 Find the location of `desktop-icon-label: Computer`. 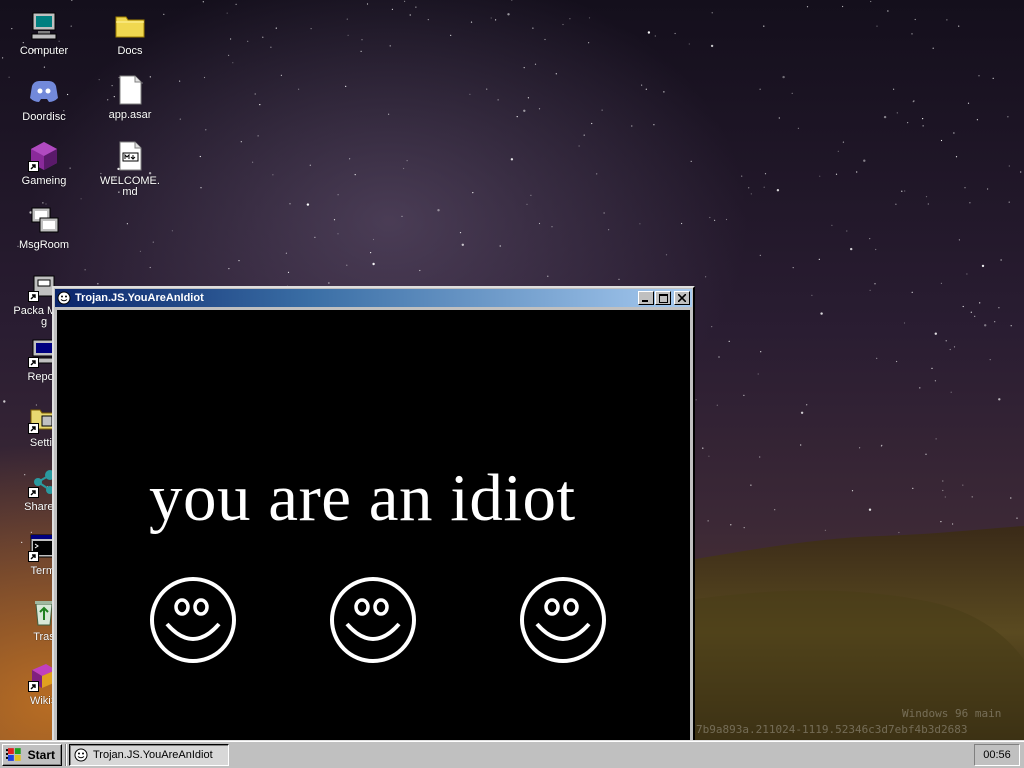

desktop-icon-label: Computer is located at coordinates (44, 51).